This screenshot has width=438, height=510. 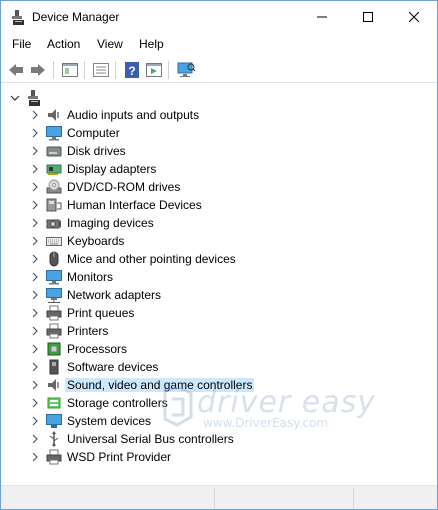 I want to click on back-icon, so click(x=16, y=70).